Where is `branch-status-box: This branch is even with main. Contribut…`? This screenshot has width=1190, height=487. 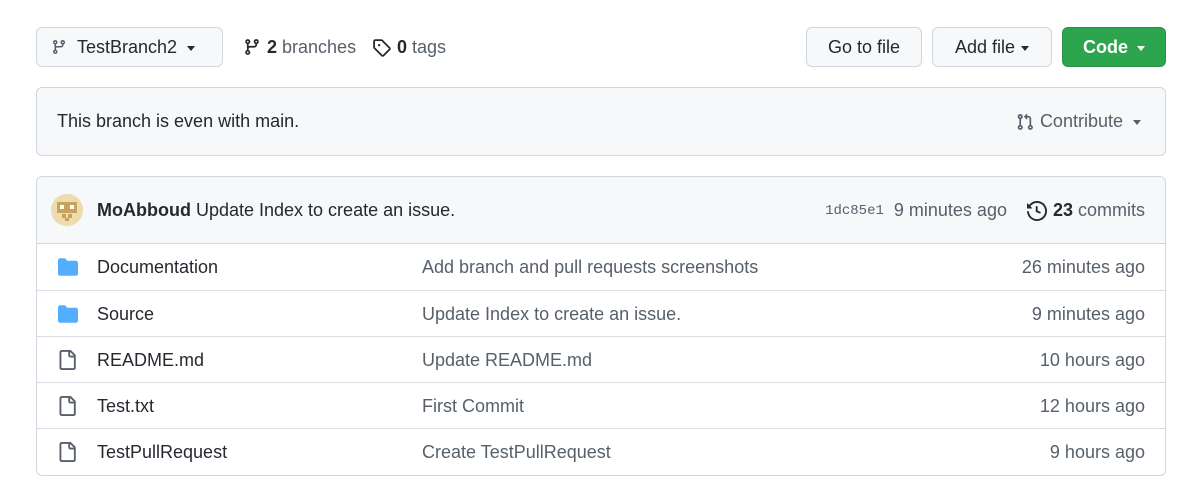 branch-status-box: This branch is even with main. Contribut… is located at coordinates (601, 121).